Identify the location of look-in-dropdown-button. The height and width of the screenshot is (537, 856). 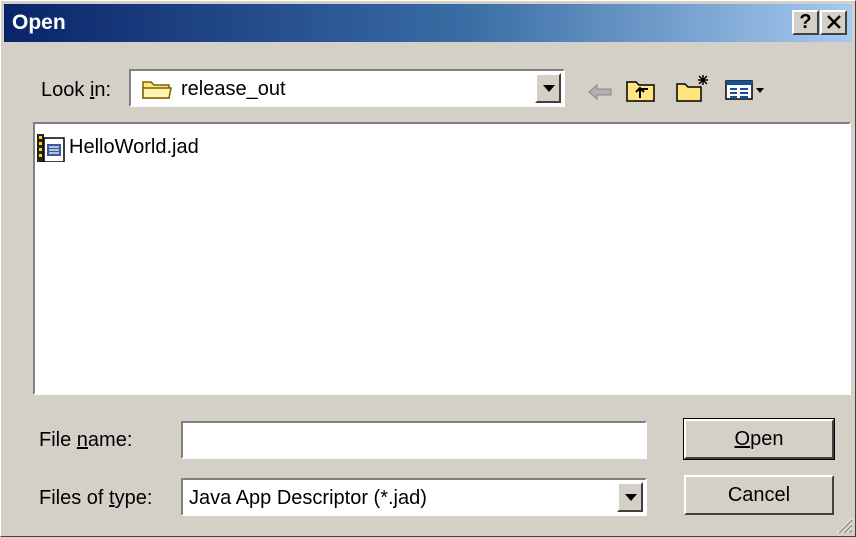
(548, 88).